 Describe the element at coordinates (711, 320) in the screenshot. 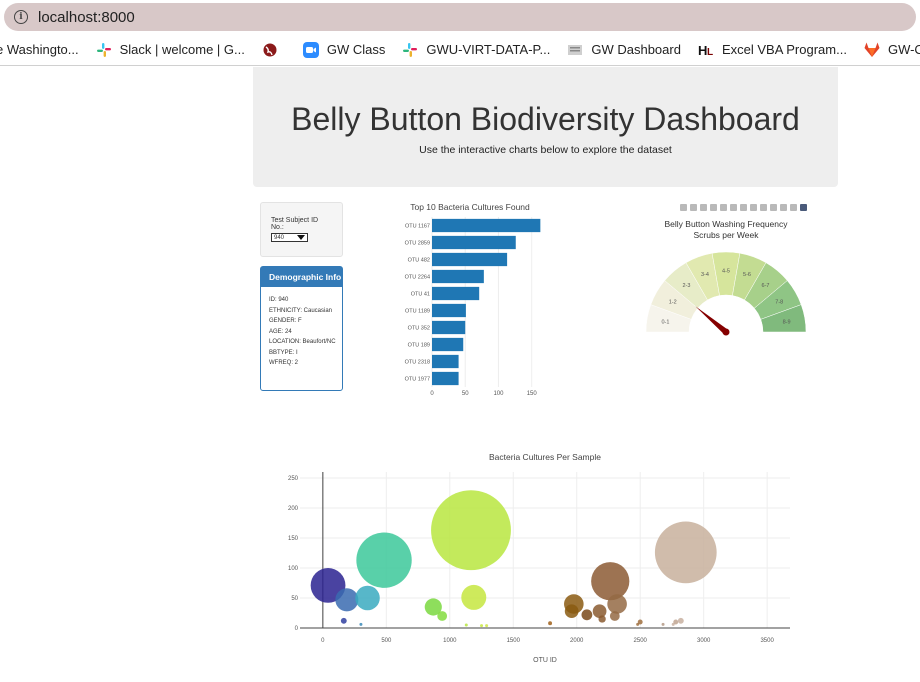

I see `gauge-needle` at that location.